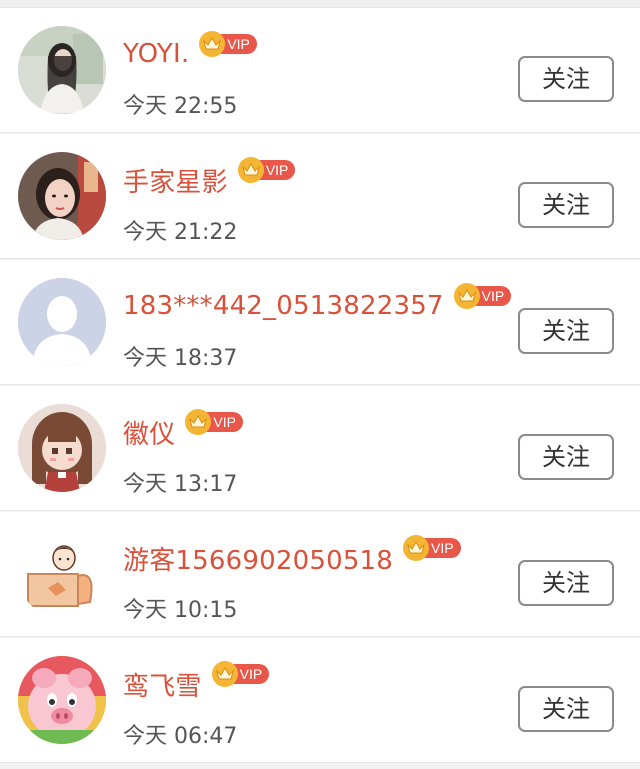 This screenshot has height=769, width=640. What do you see at coordinates (283, 306) in the screenshot?
I see `user-name: 183***442_0513822357` at bounding box center [283, 306].